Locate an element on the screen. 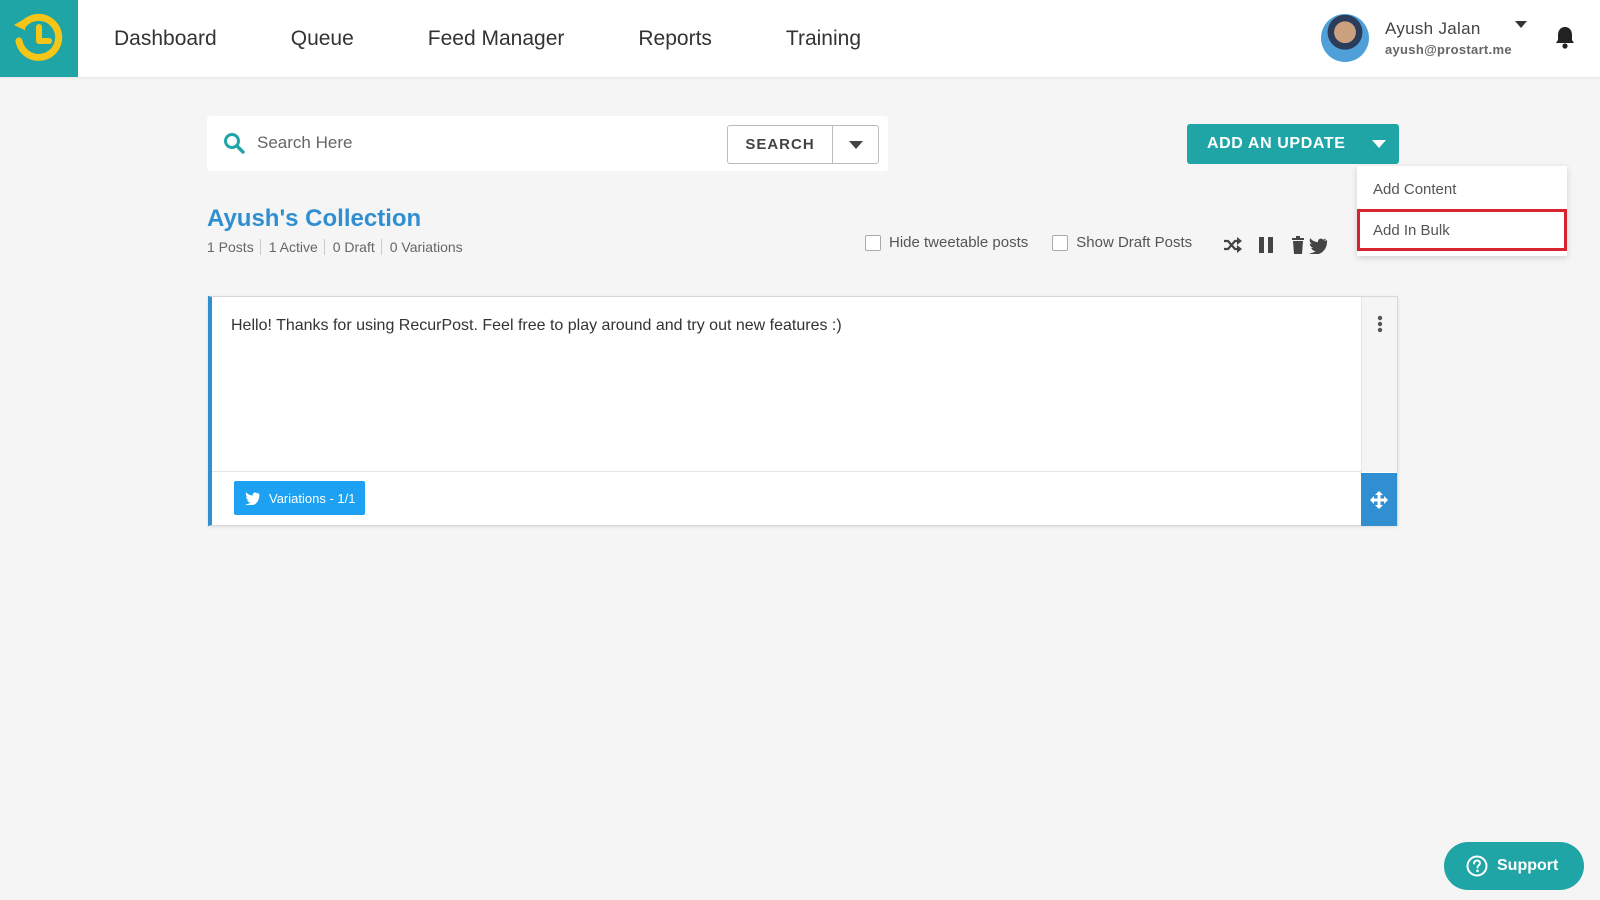 This screenshot has width=1600, height=900. app-logo is located at coordinates (39, 38).